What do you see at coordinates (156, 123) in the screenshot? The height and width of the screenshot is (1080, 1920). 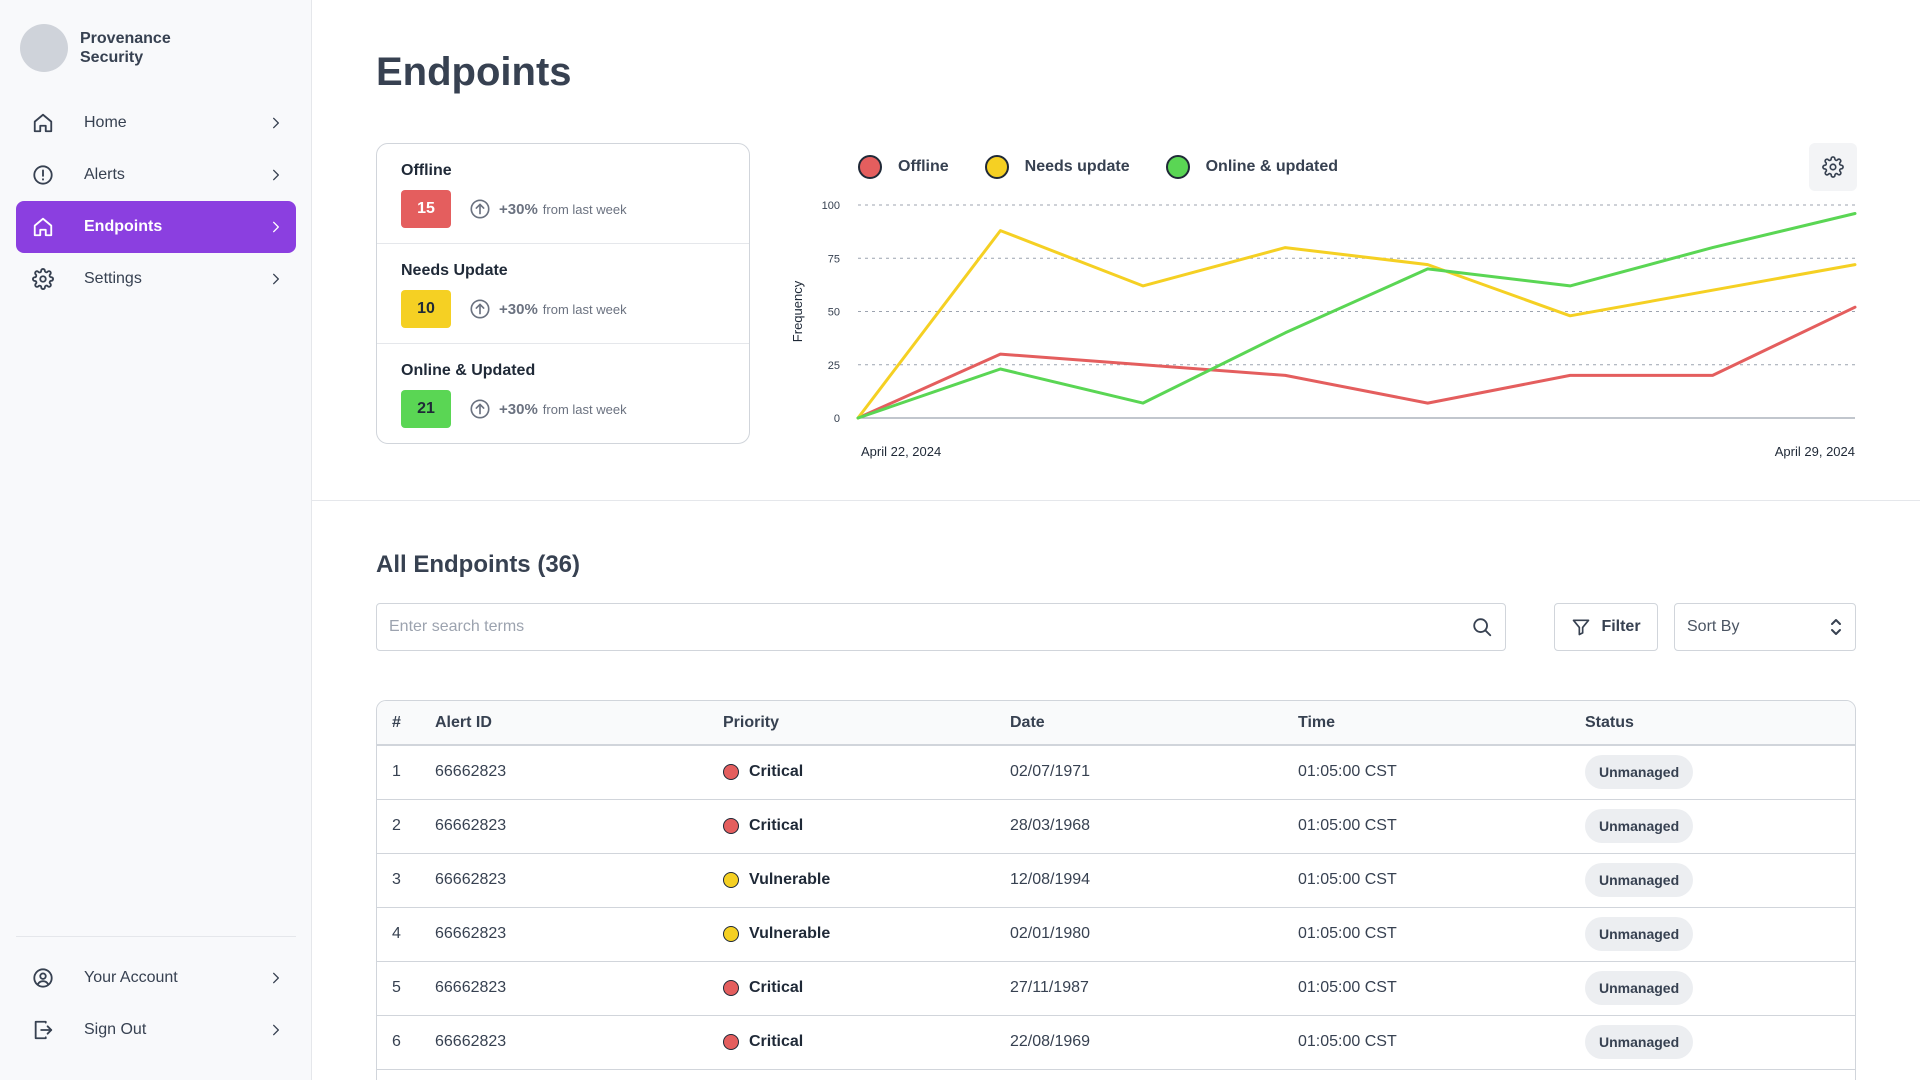 I see `sidebar-item-home: Home` at bounding box center [156, 123].